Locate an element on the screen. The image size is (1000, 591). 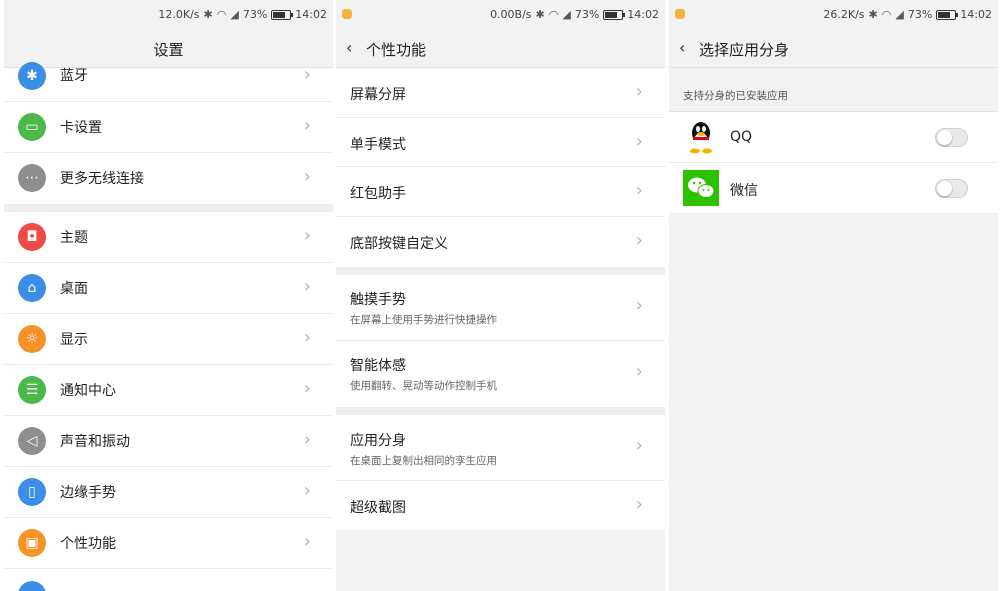
settings-item-edge-gesture: ▯ 边缘手势 › is located at coordinates (168, 492).